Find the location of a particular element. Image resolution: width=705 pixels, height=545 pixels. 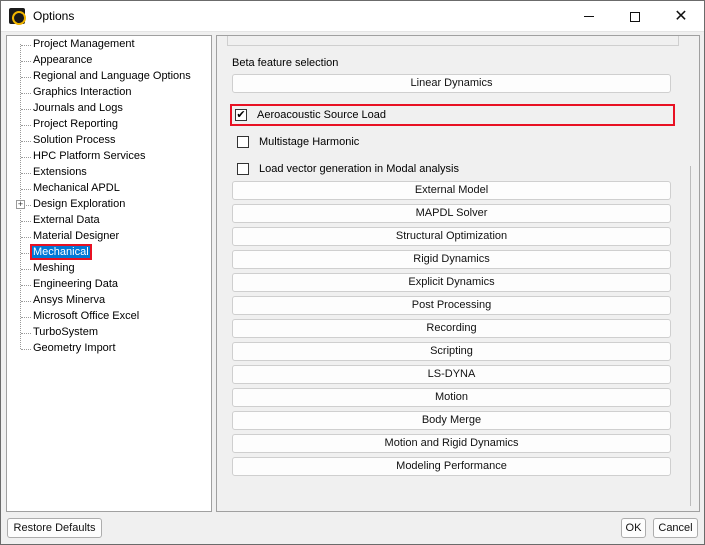

tree-item-turbosystem: TurboSystem is located at coordinates (107, 333).